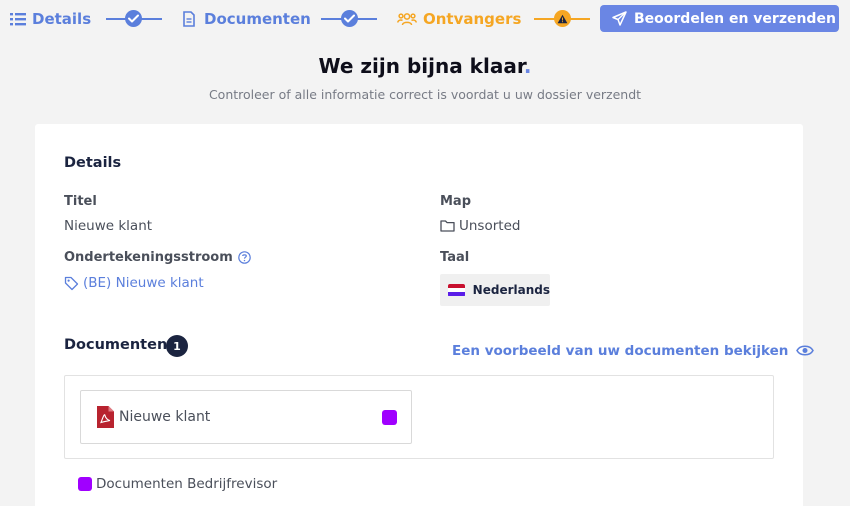 The height and width of the screenshot is (506, 850). I want to click on role-legend: Documenten Bedrijfrevisor, so click(177, 484).